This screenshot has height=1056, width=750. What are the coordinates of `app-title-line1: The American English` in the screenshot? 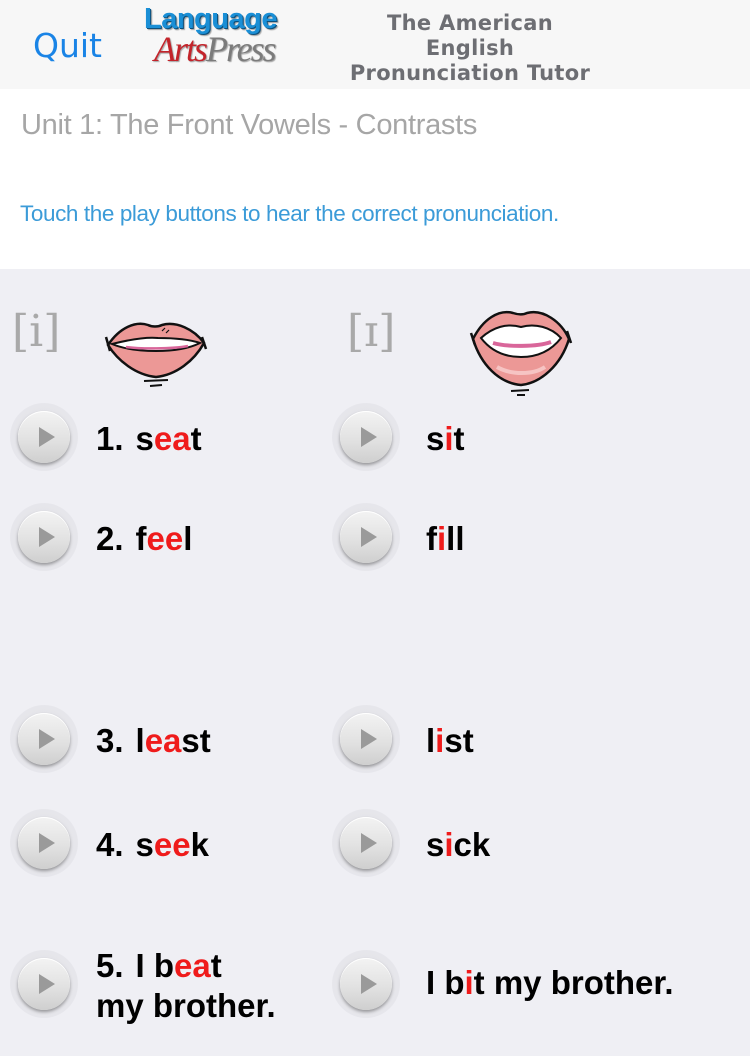 It's located at (470, 35).